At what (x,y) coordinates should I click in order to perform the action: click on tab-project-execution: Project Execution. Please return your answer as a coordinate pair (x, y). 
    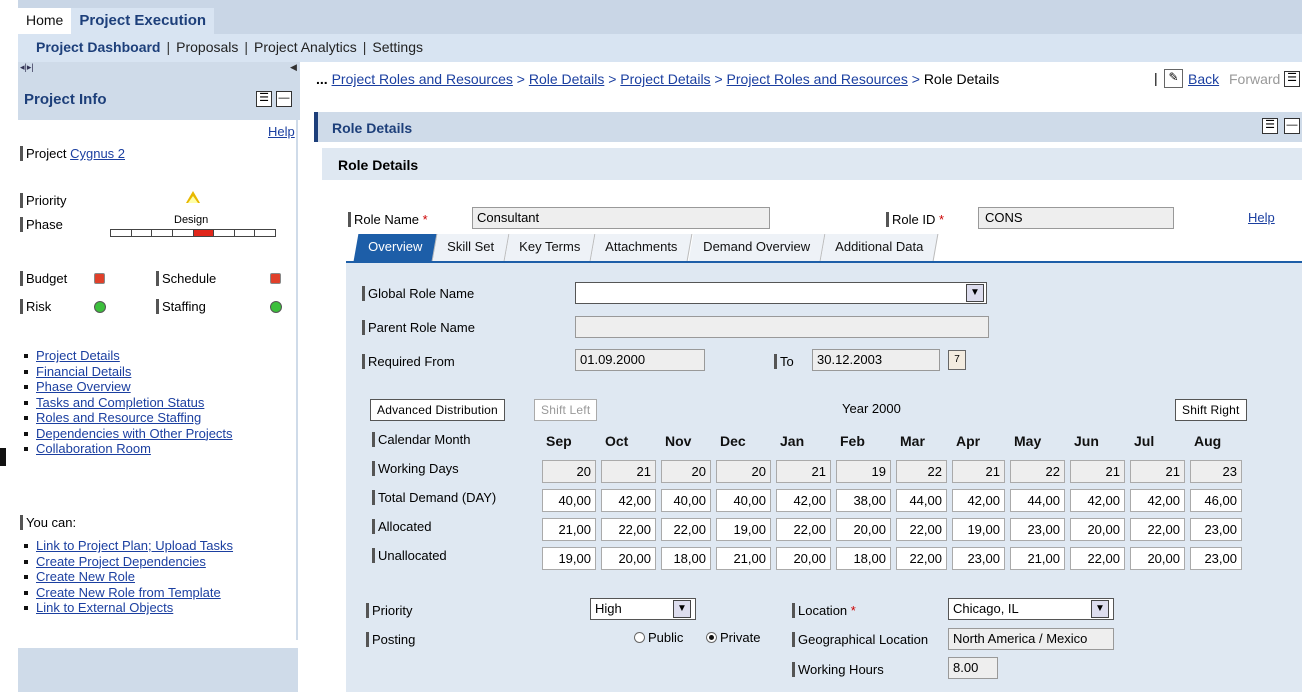
    Looking at the image, I should click on (143, 21).